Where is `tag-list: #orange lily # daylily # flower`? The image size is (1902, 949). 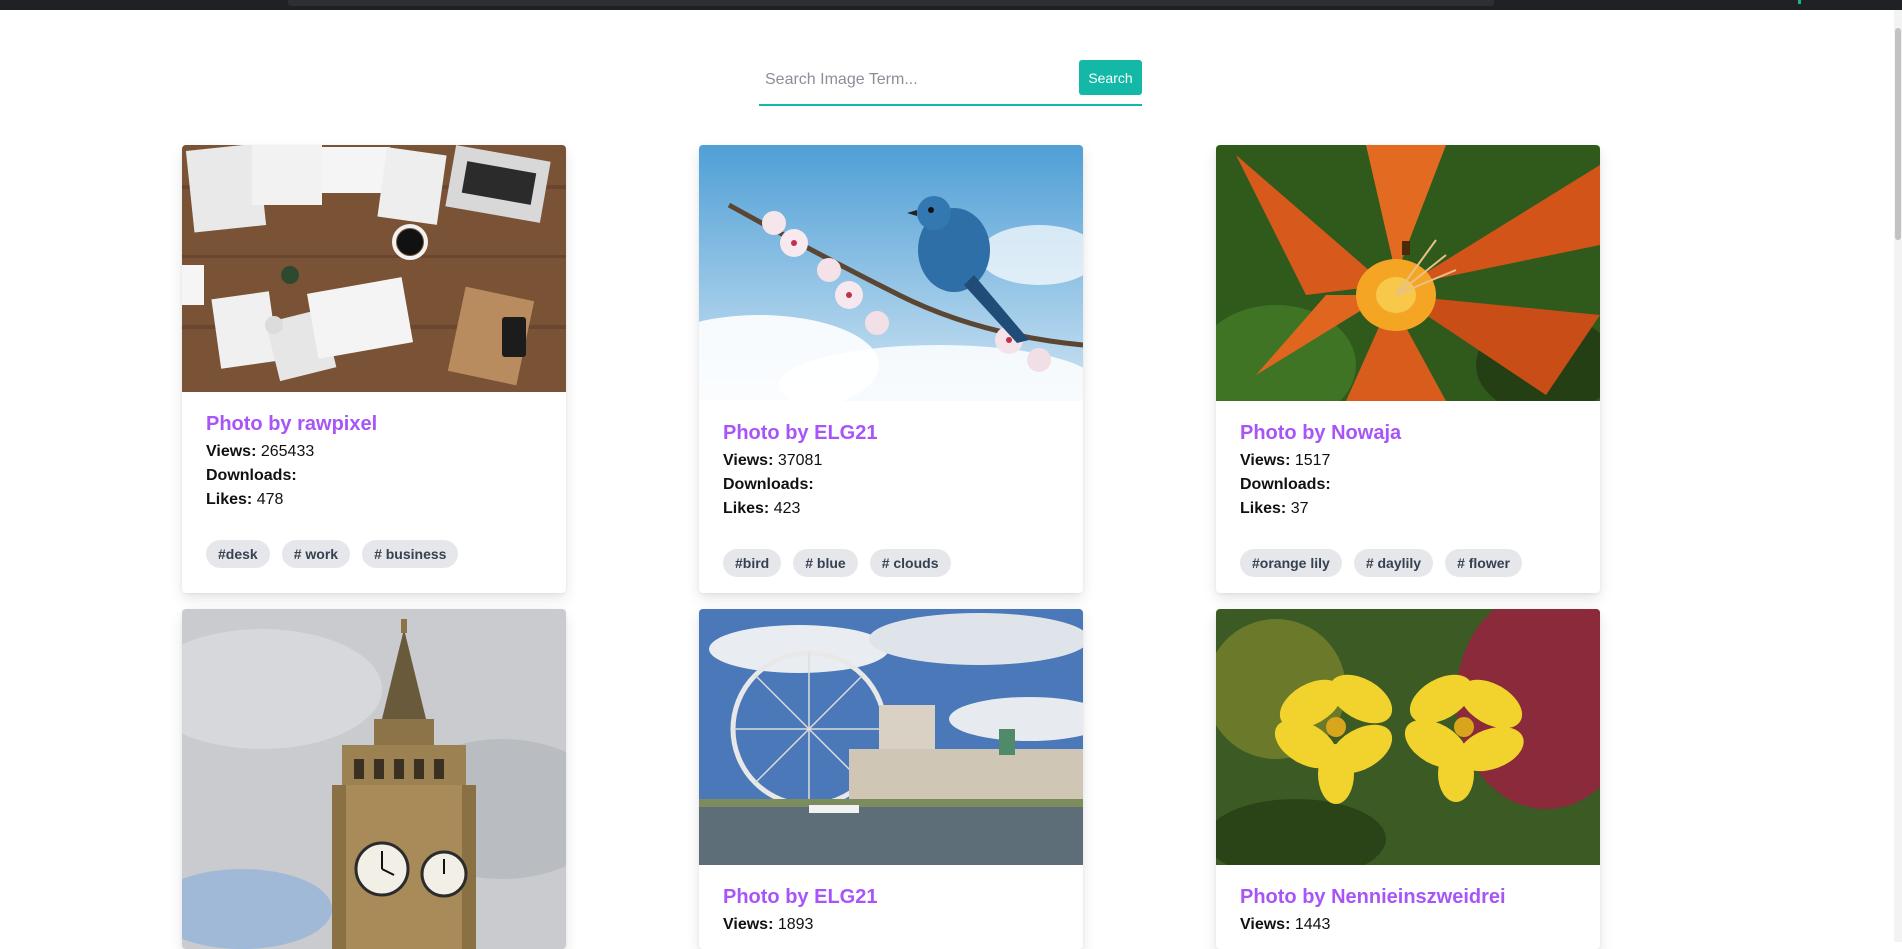 tag-list: #orange lily # daylily # flower is located at coordinates (1381, 563).